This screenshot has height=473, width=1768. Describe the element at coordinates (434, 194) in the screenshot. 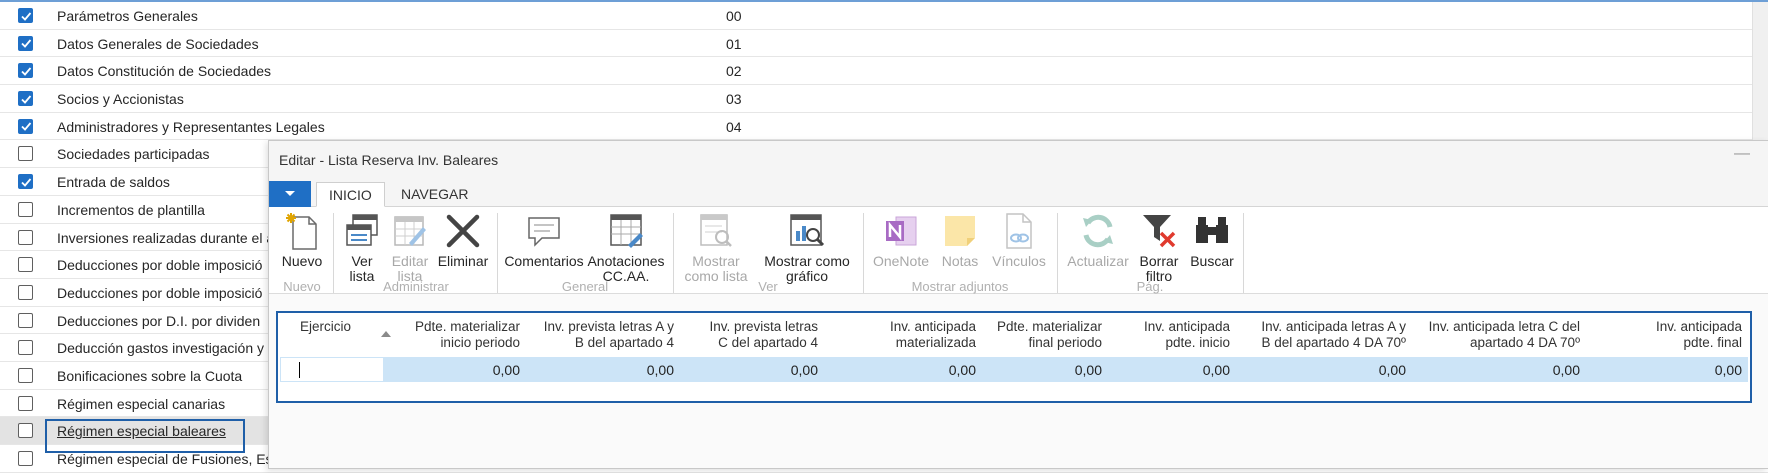

I see `tab-navegar: NAVEGAR` at that location.